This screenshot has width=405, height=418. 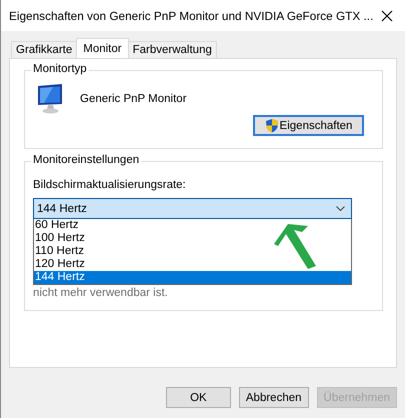 What do you see at coordinates (192, 208) in the screenshot?
I see `refresh-rate-dropdown: 144 Hertz` at bounding box center [192, 208].